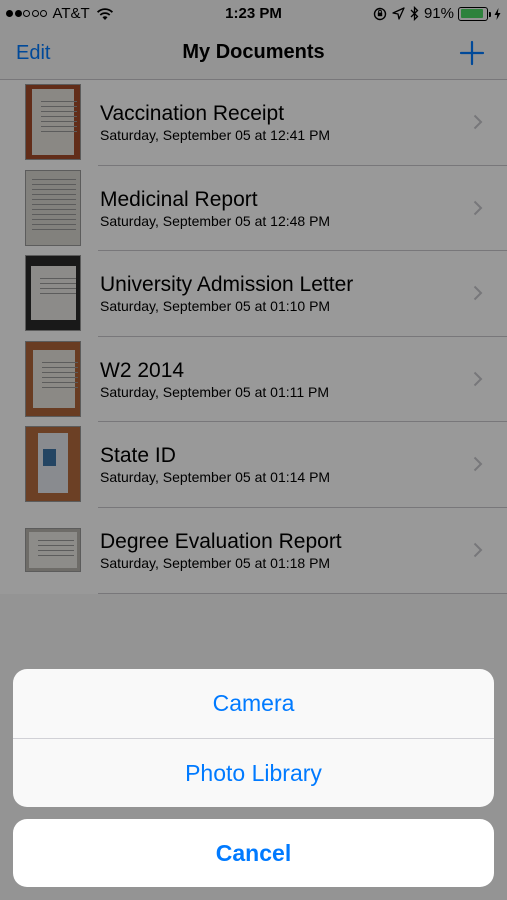 This screenshot has height=900, width=507. What do you see at coordinates (253, 772) in the screenshot?
I see `photo-library-button: Photo Library` at bounding box center [253, 772].